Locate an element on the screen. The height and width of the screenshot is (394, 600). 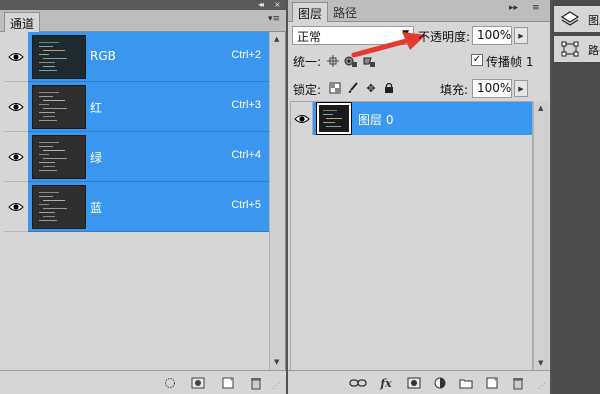
tab-layers: 图层 is located at coordinates (310, 12).